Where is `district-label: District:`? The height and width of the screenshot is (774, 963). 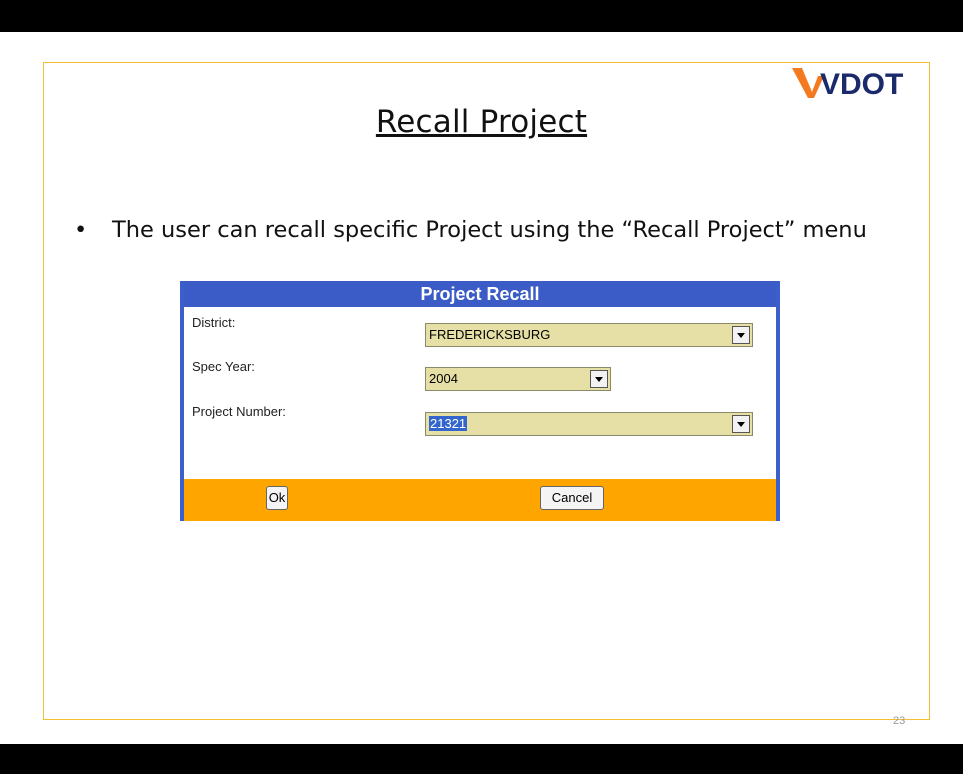
district-label: District: is located at coordinates (214, 322).